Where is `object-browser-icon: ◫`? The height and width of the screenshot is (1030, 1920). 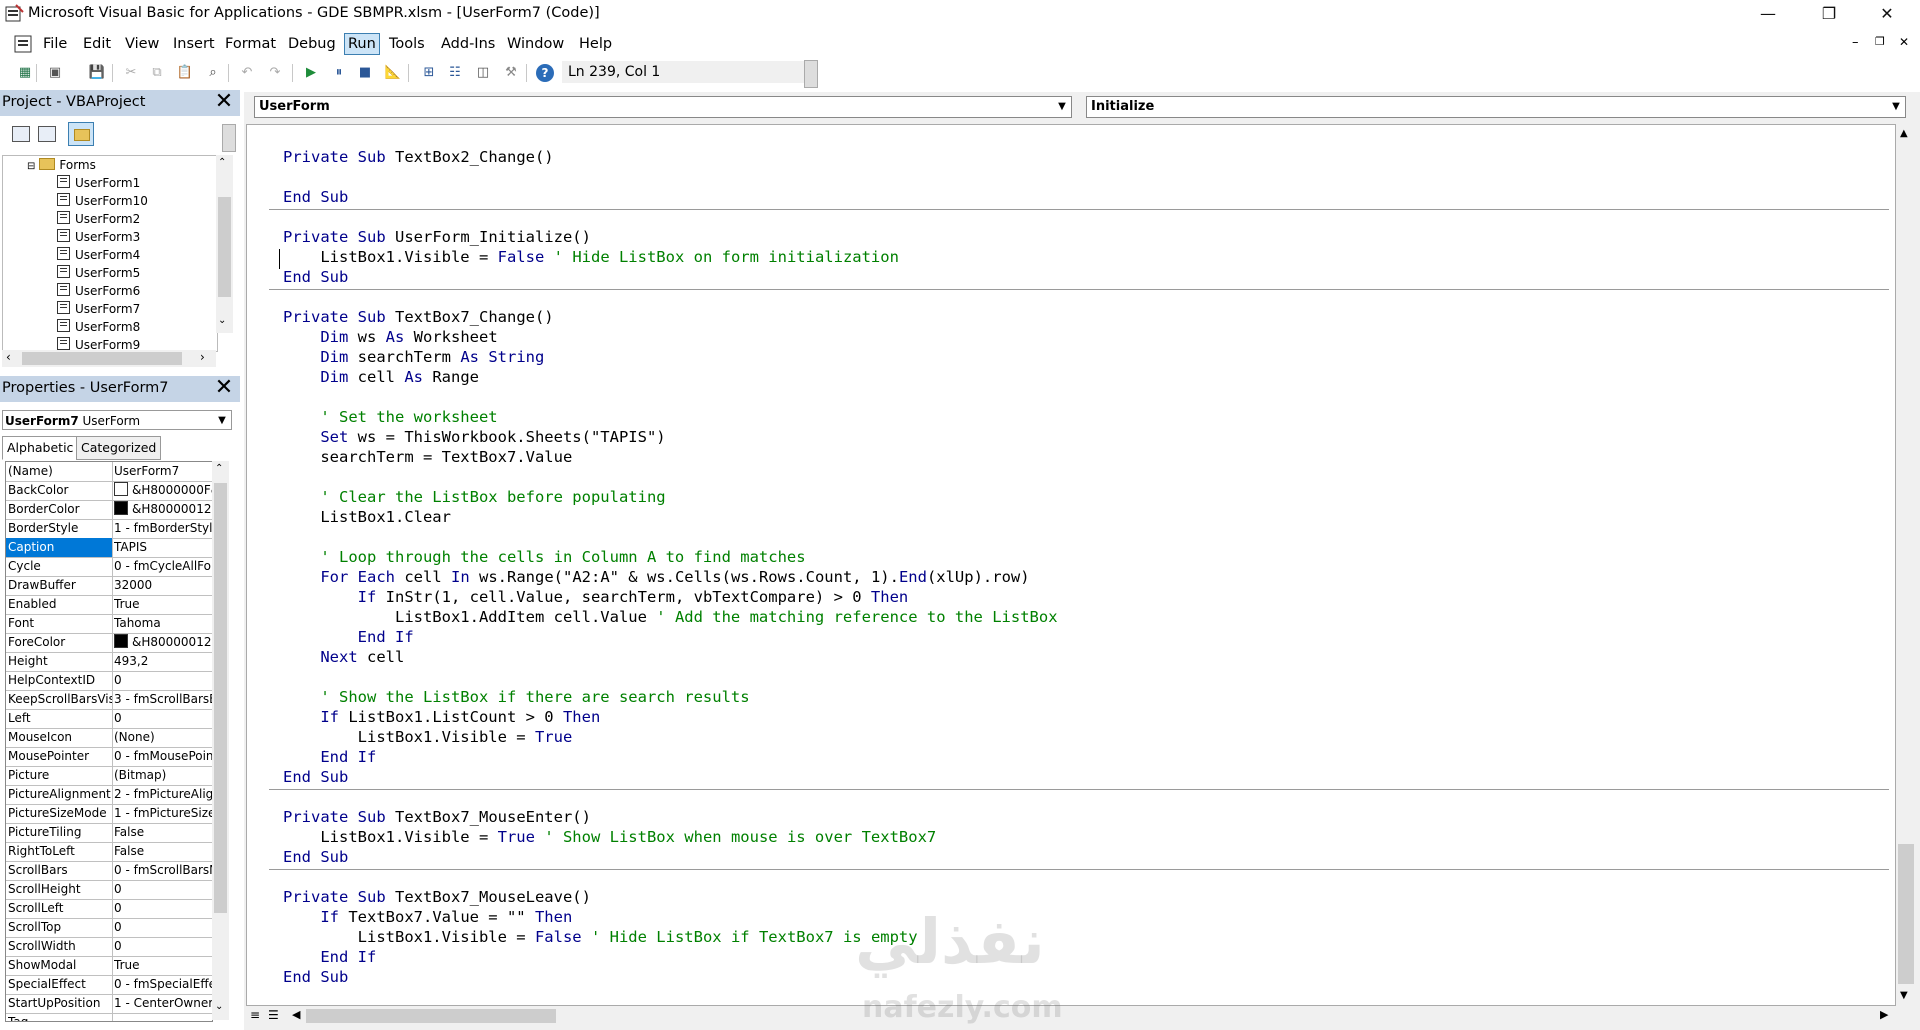
object-browser-icon: ◫ is located at coordinates (483, 73).